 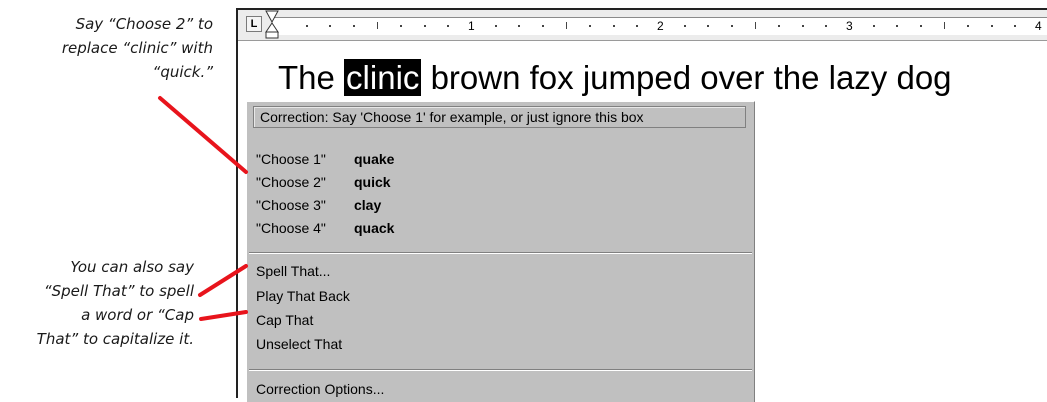 What do you see at coordinates (137, 315) in the screenshot?
I see `callout-spell-line: a word or “Cap` at bounding box center [137, 315].